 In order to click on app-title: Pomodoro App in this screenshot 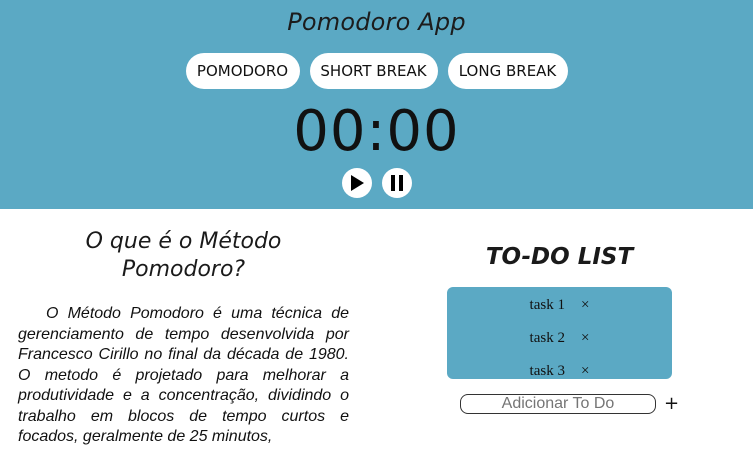, I will do `click(376, 22)`.